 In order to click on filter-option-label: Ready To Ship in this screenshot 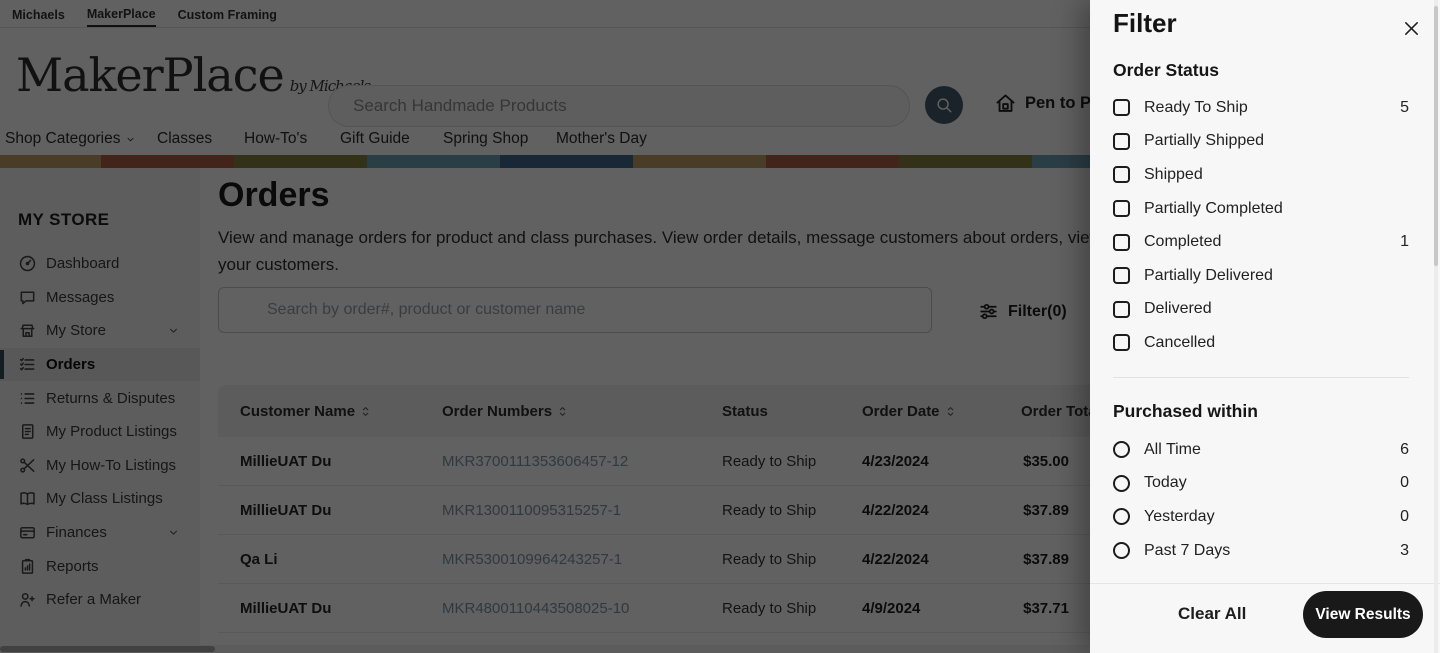, I will do `click(1196, 107)`.